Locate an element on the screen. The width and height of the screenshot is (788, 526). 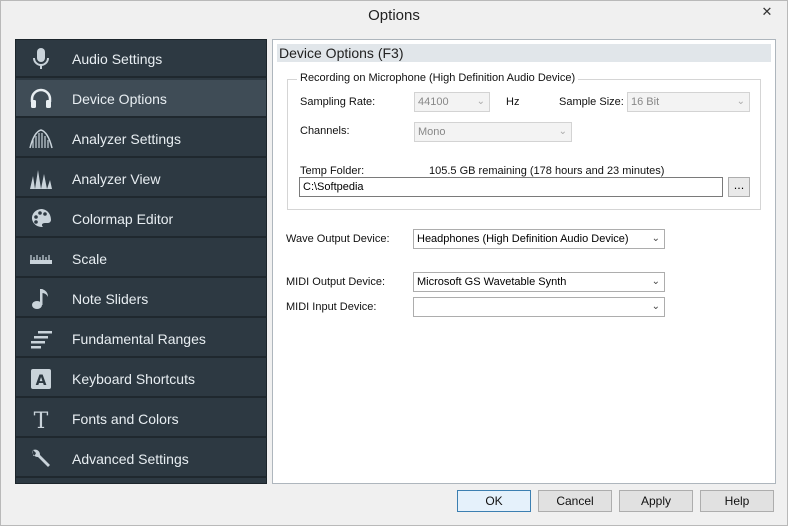
wave-output-label: Wave Output Device: is located at coordinates (338, 239).